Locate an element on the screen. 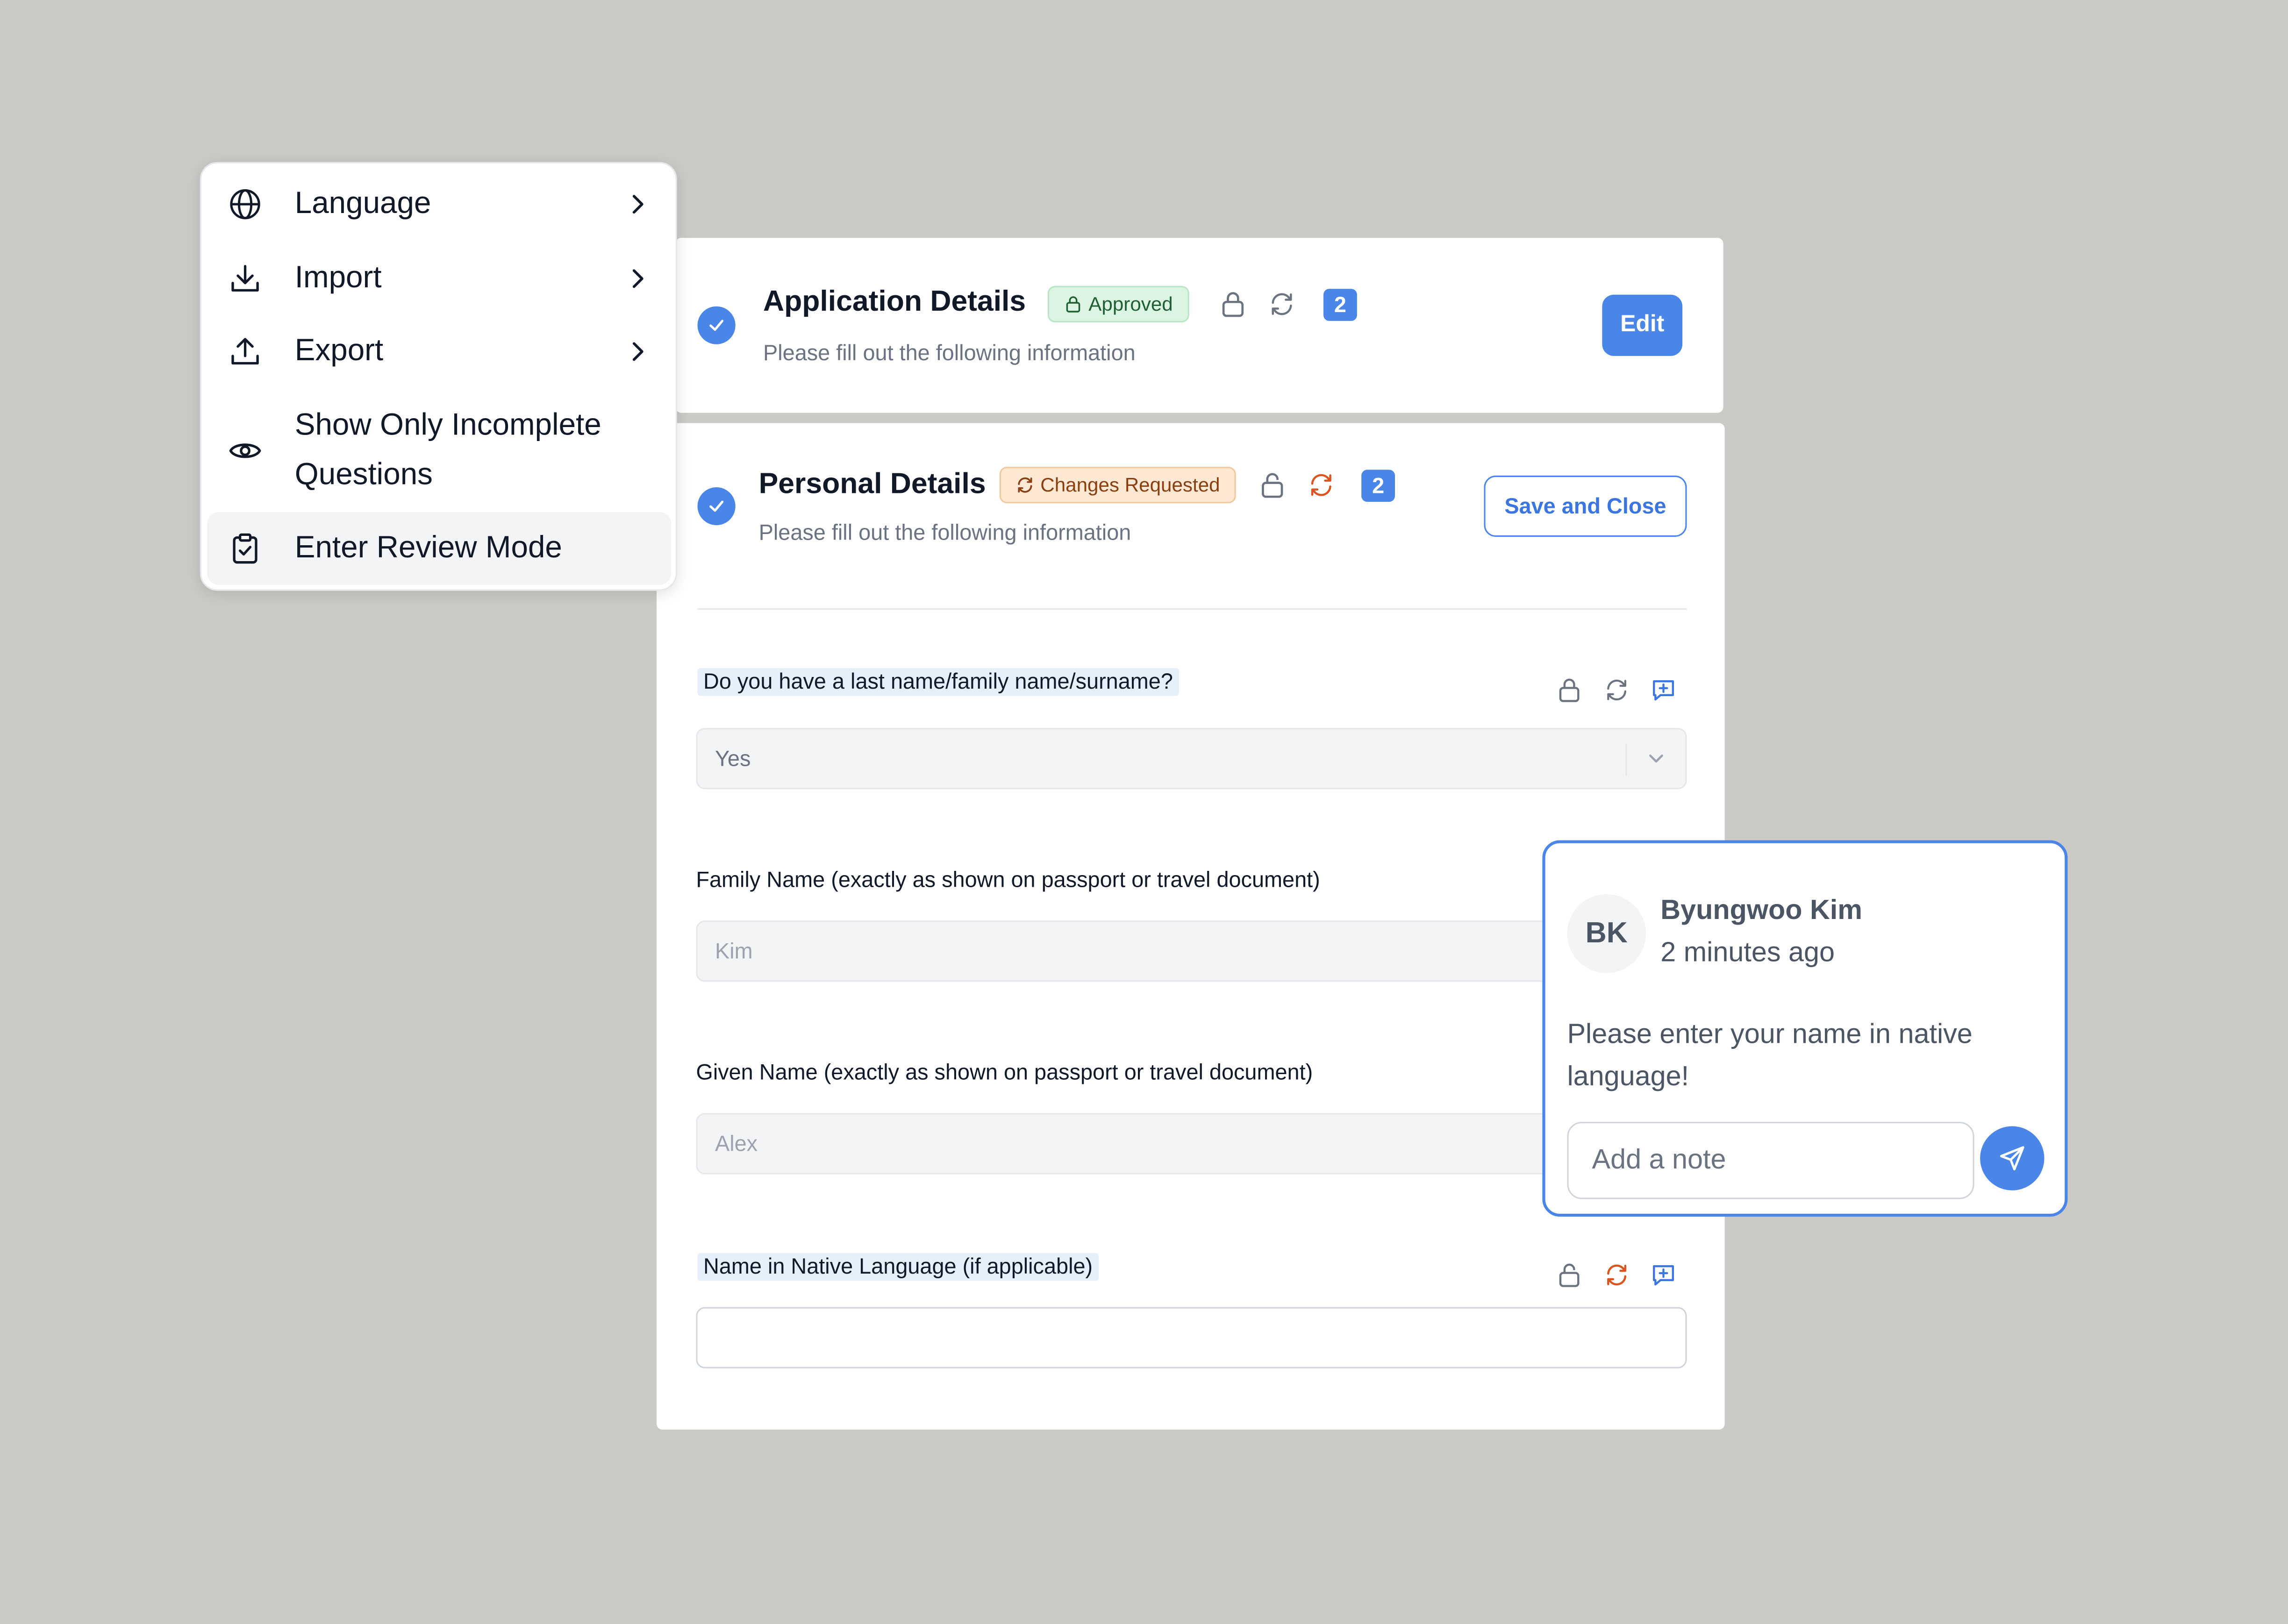  field-placeholder: Kim is located at coordinates (734, 951).